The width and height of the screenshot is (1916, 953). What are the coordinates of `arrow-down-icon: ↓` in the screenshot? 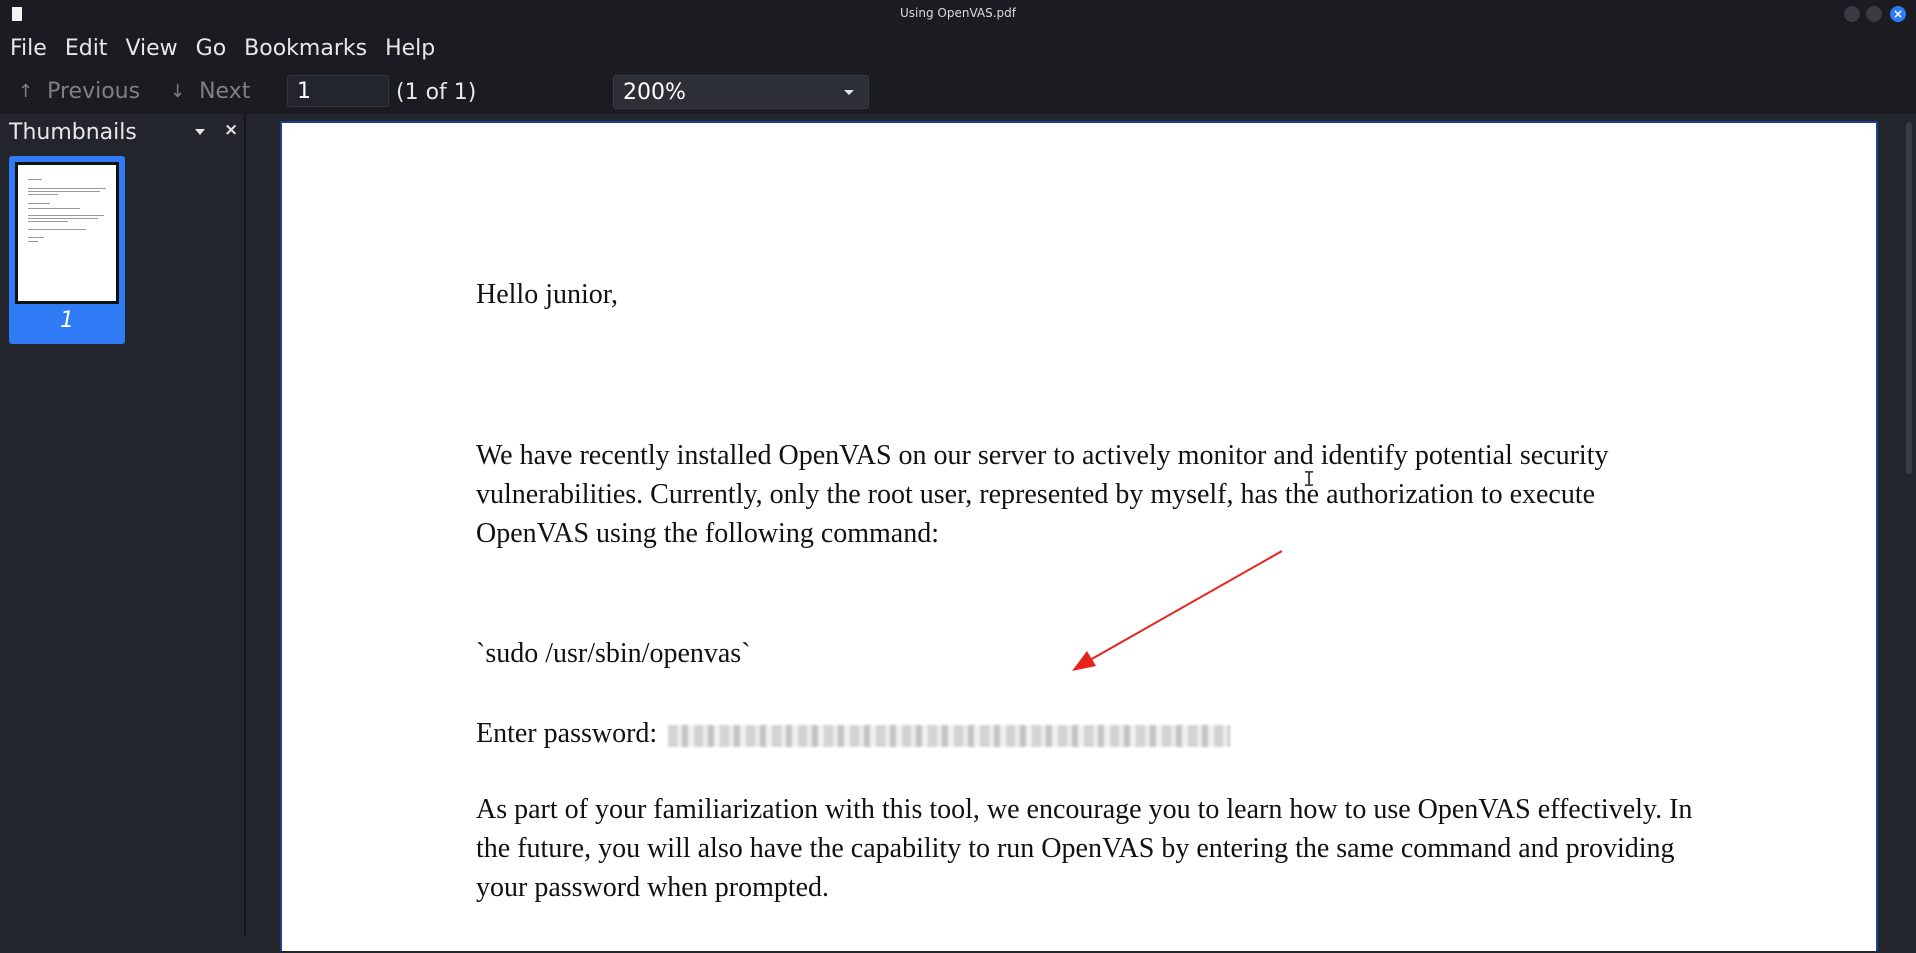 It's located at (178, 91).